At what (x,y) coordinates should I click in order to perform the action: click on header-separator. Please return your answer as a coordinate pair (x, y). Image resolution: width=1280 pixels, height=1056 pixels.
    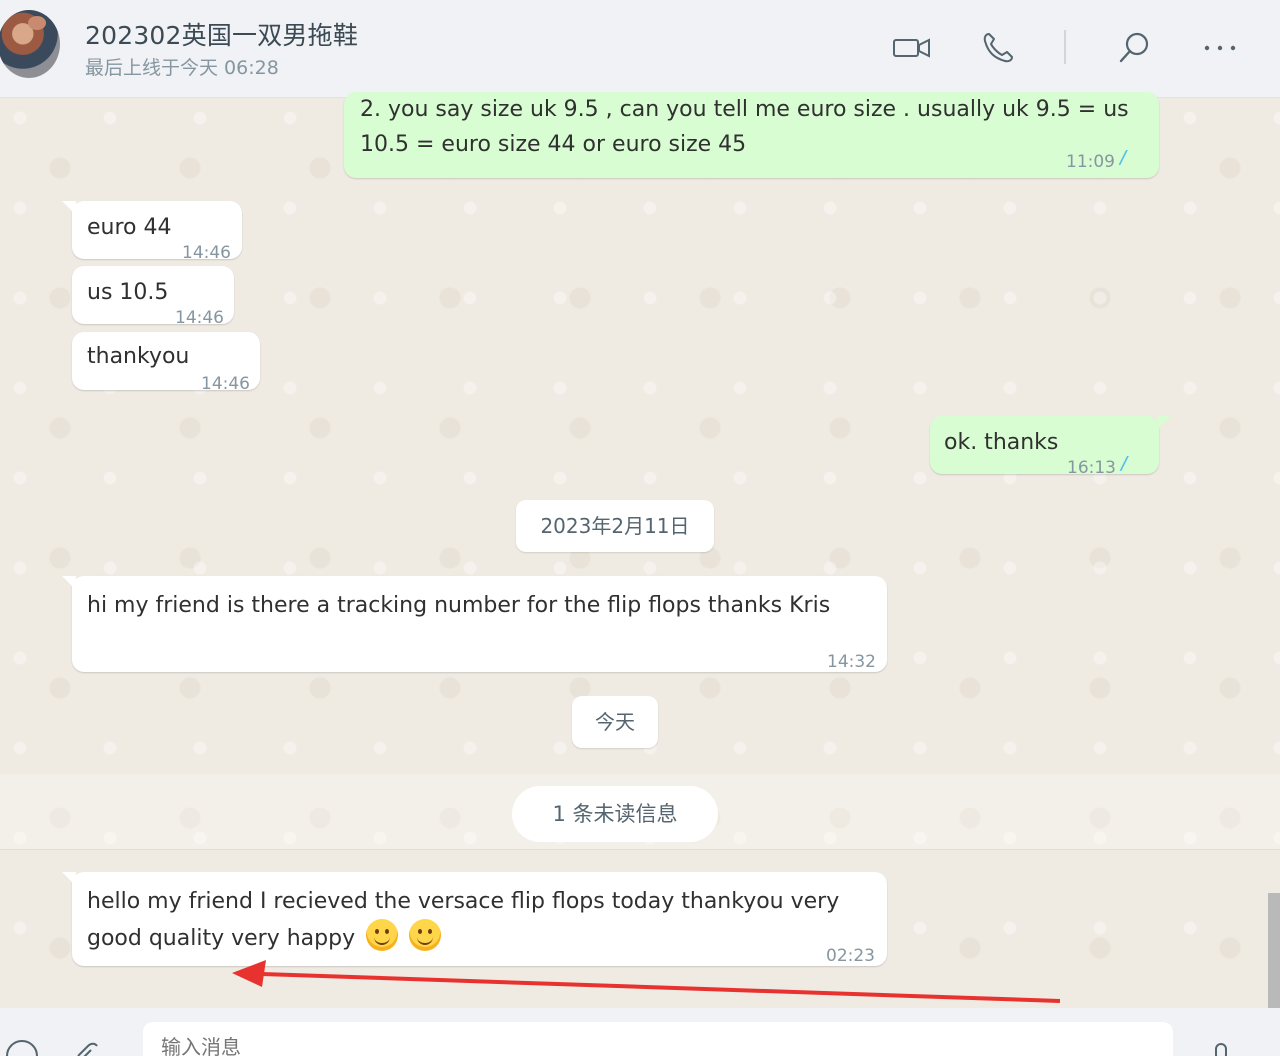
    Looking at the image, I should click on (1065, 47).